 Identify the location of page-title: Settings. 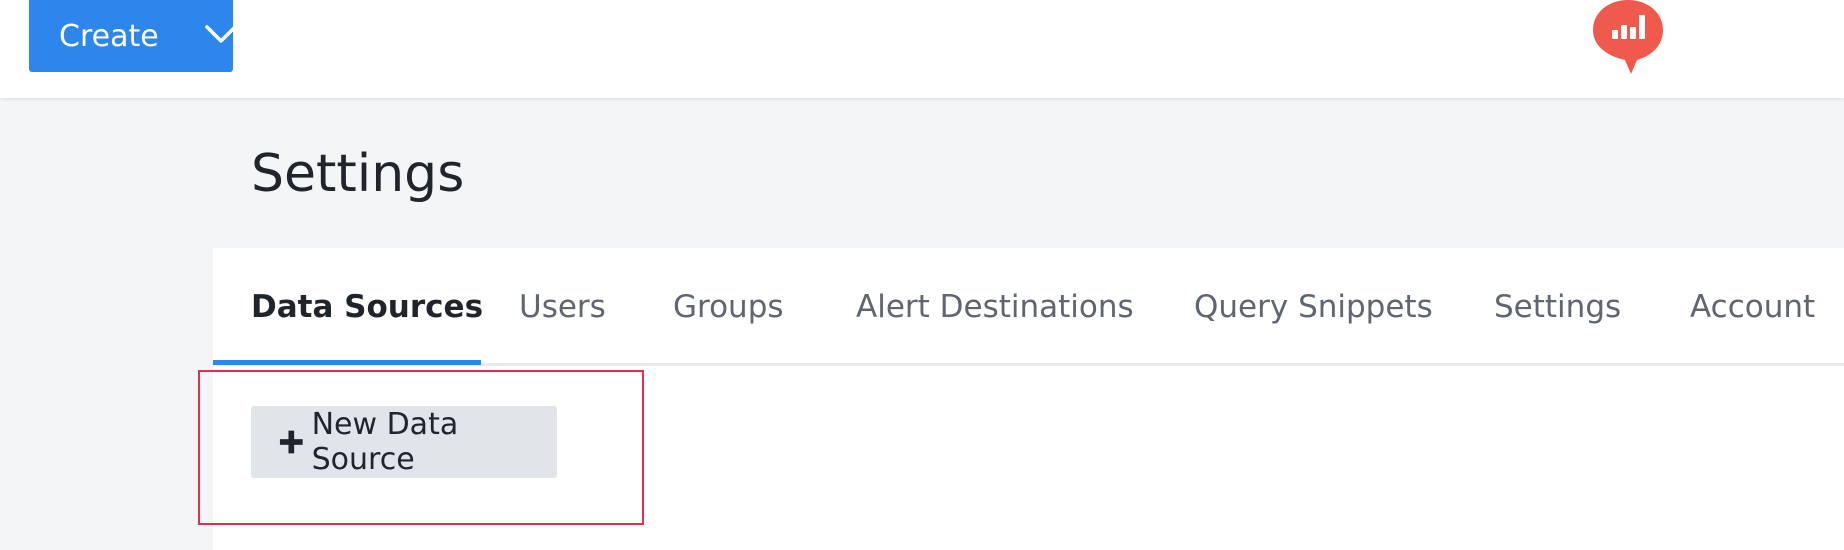
(358, 174).